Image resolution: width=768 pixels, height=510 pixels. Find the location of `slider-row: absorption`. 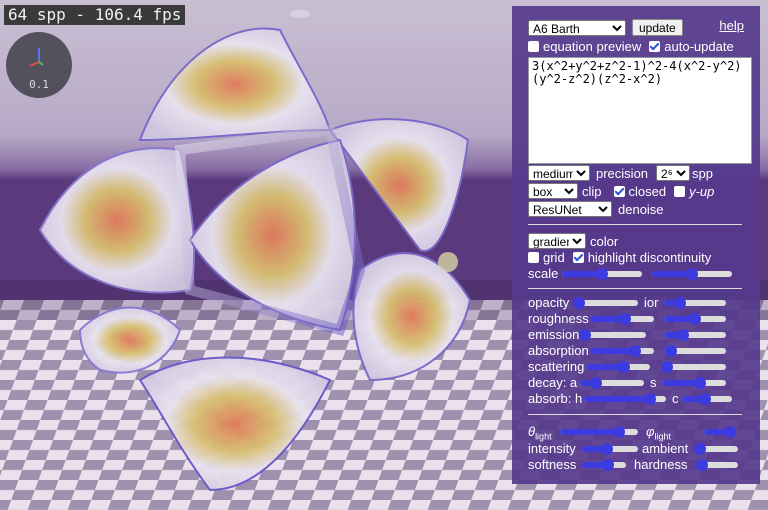

slider-row: absorption is located at coordinates (635, 351).